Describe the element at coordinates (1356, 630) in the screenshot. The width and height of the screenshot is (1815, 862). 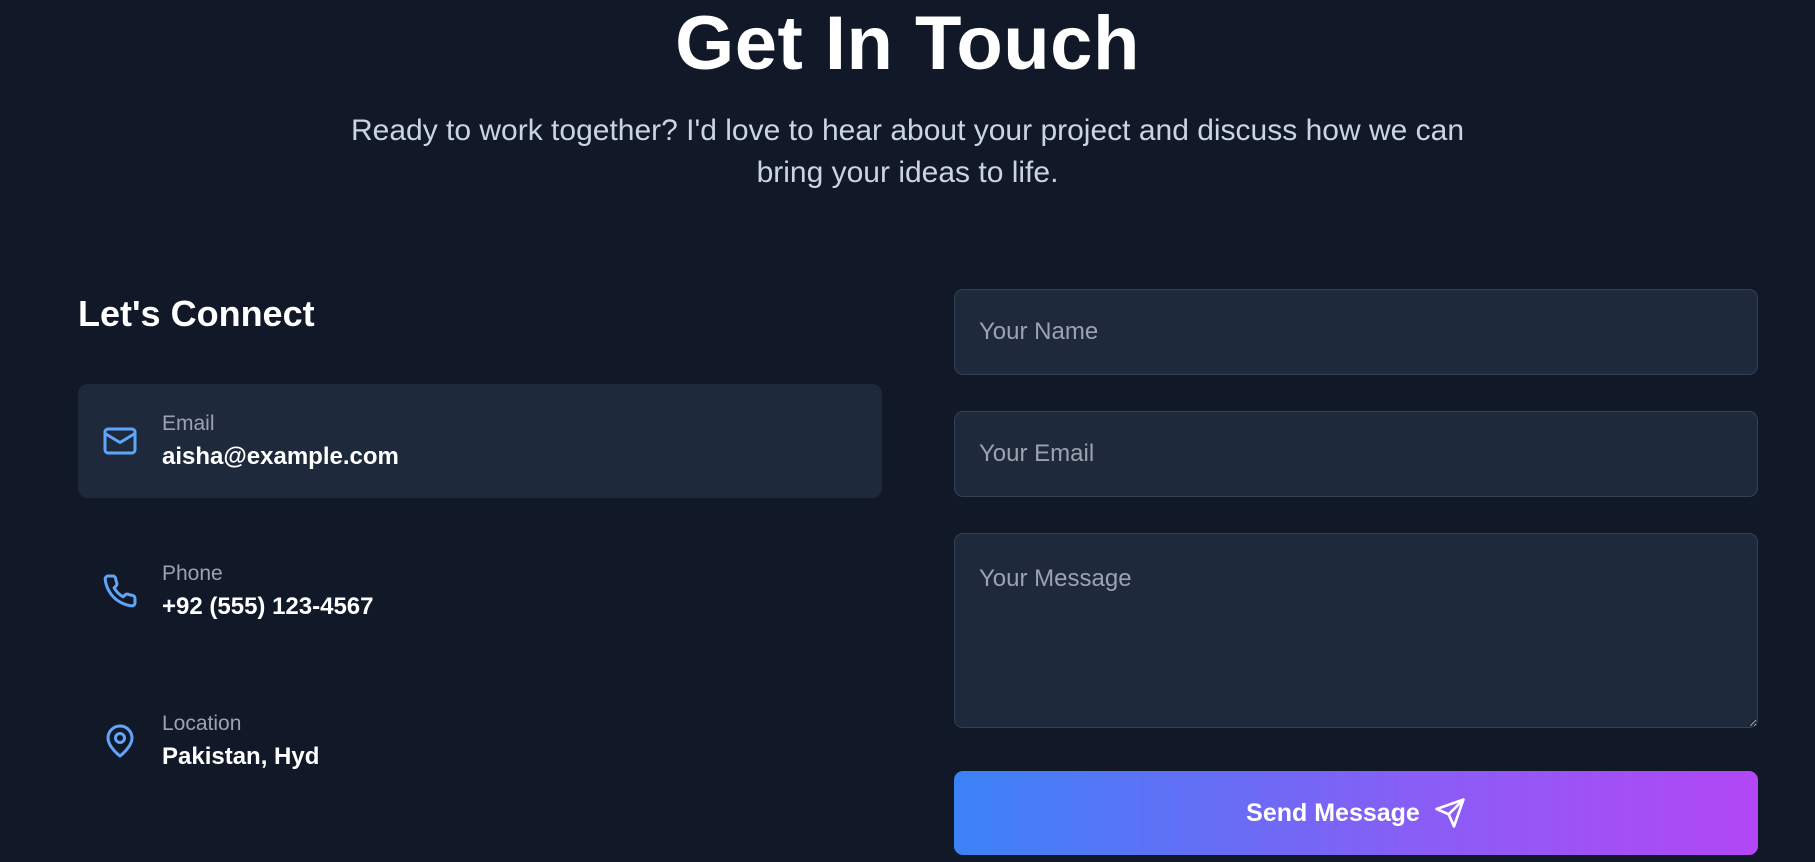
I see `message-textarea` at that location.